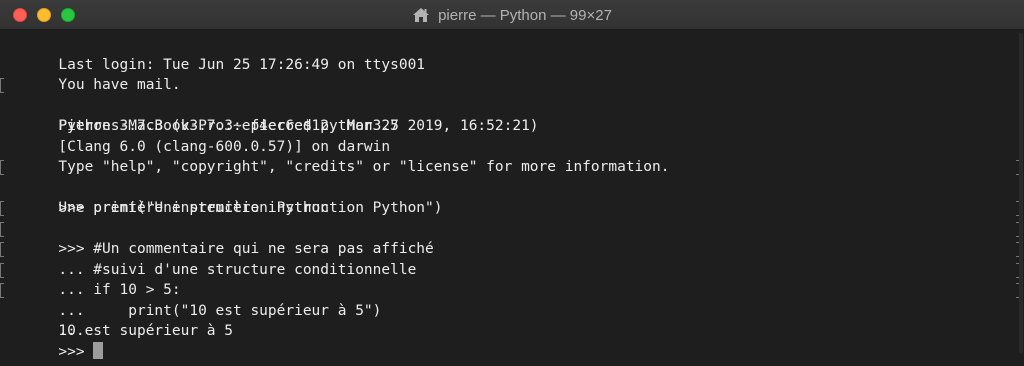 The image size is (1024, 366). I want to click on terminal-line-text: >>>, so click(76, 351).